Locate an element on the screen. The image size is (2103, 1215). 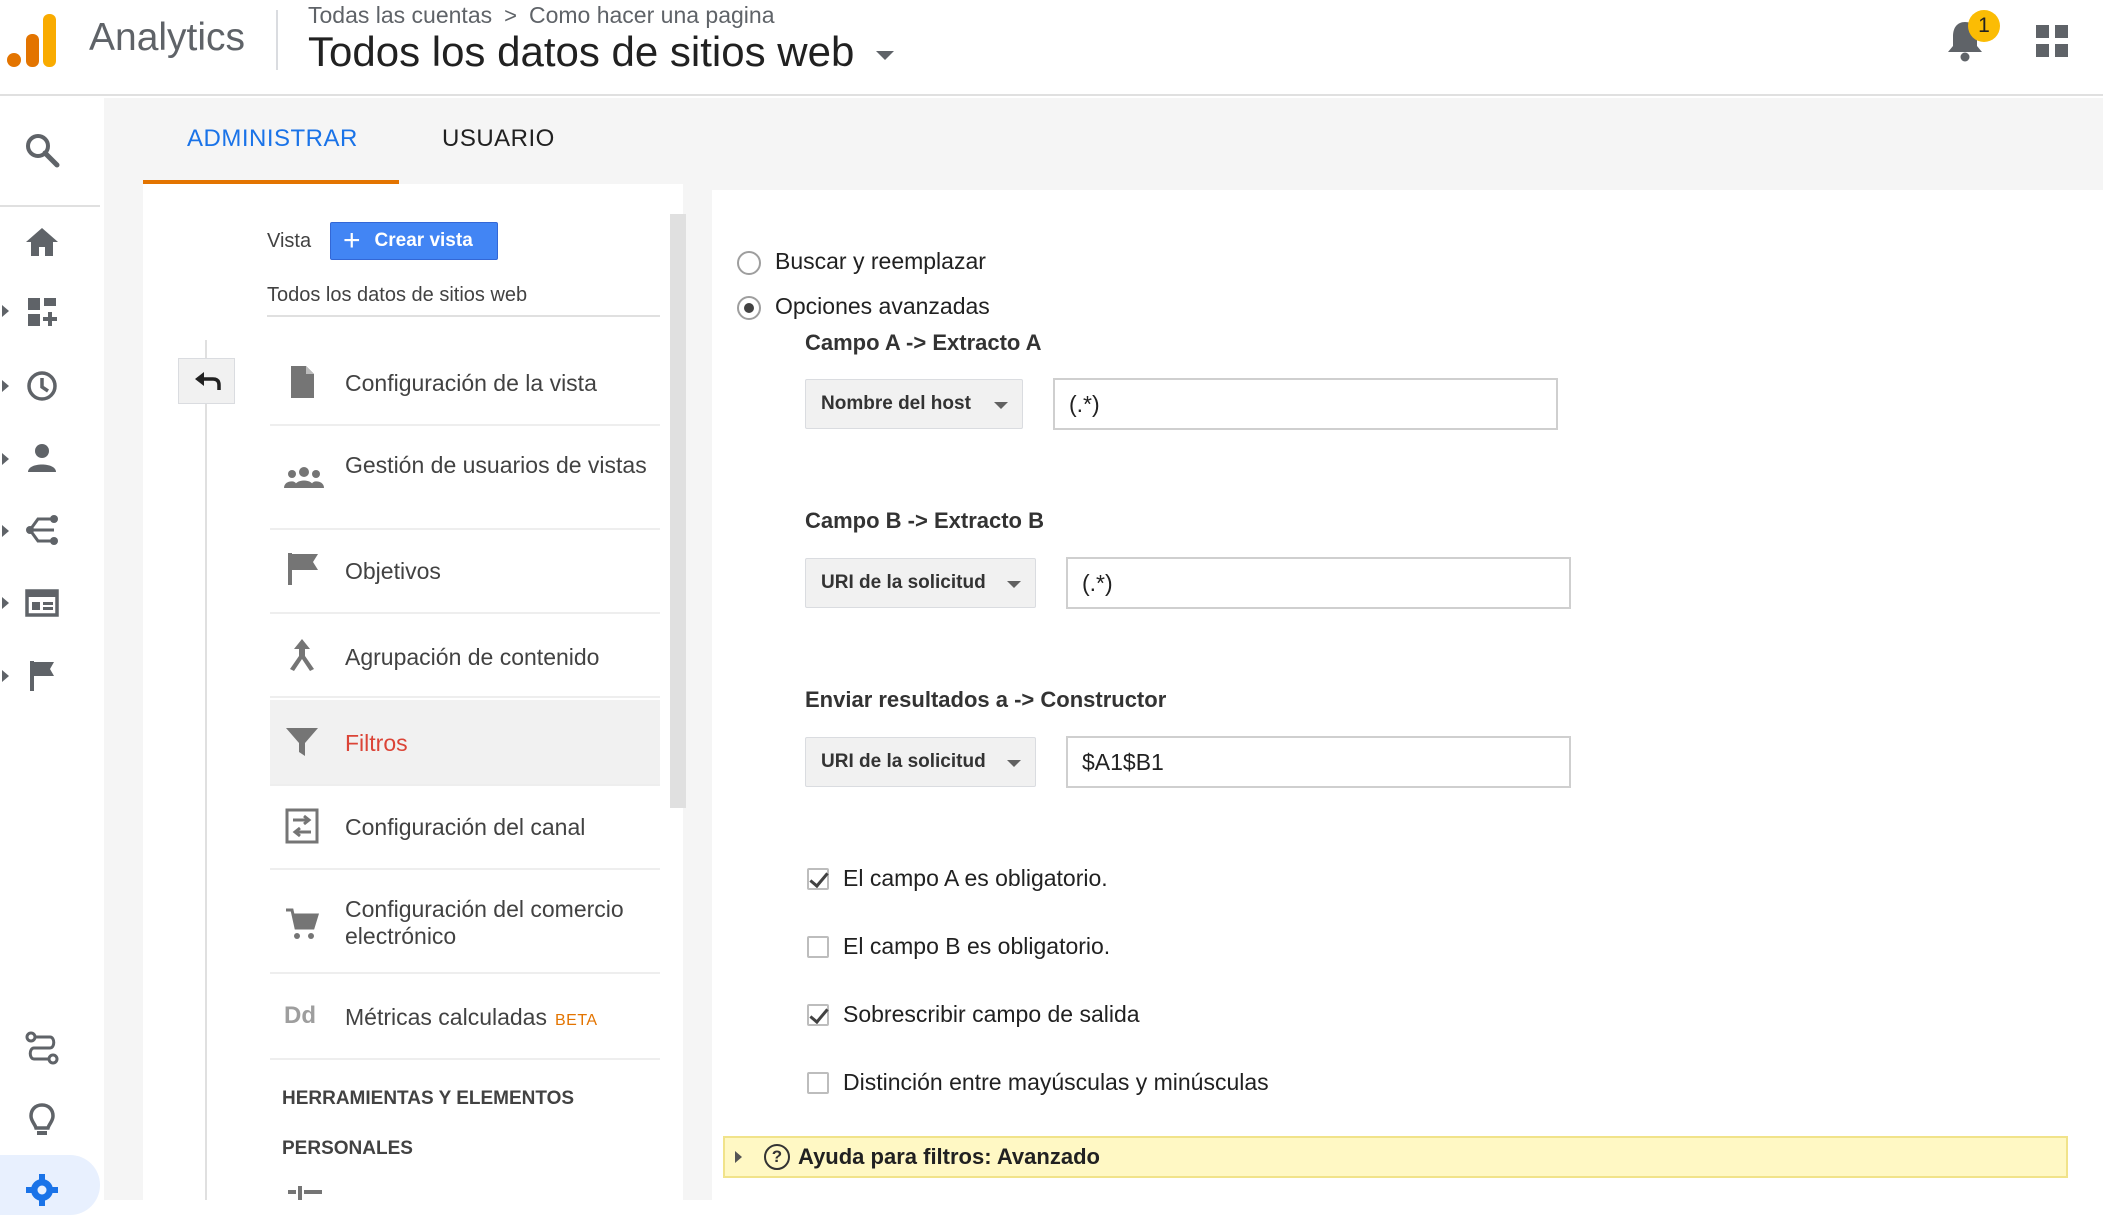
people-icon is located at coordinates (304, 478).